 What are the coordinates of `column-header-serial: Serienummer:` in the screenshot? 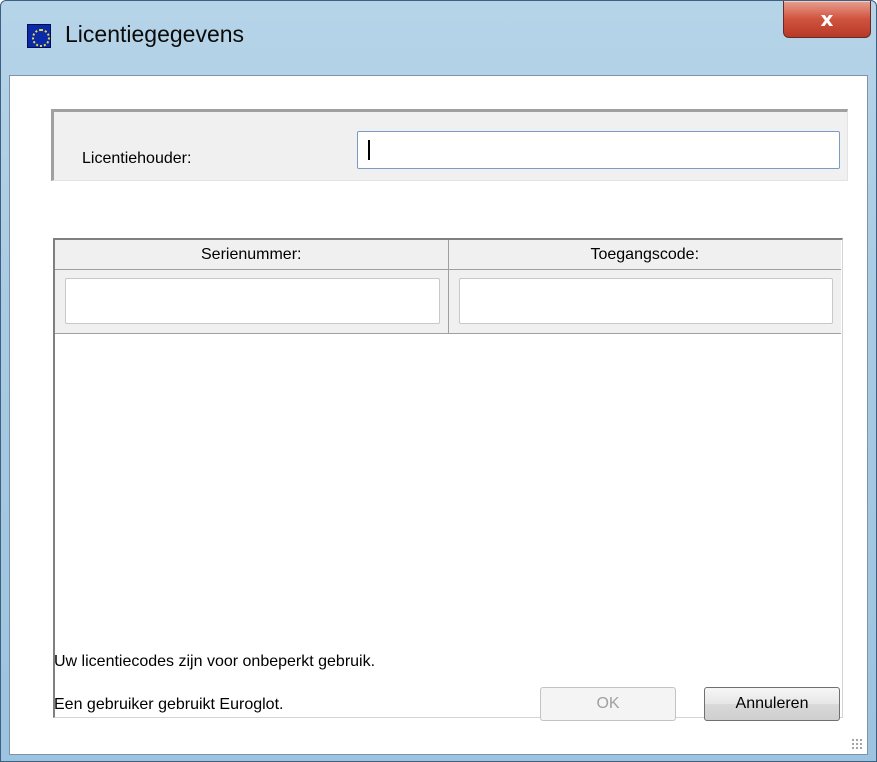 It's located at (251, 254).